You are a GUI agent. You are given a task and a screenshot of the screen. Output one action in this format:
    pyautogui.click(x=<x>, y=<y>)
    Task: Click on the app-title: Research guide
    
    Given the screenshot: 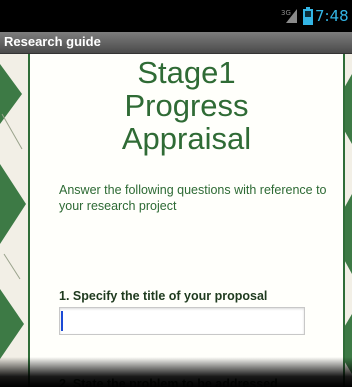 What is the action you would take?
    pyautogui.click(x=52, y=41)
    